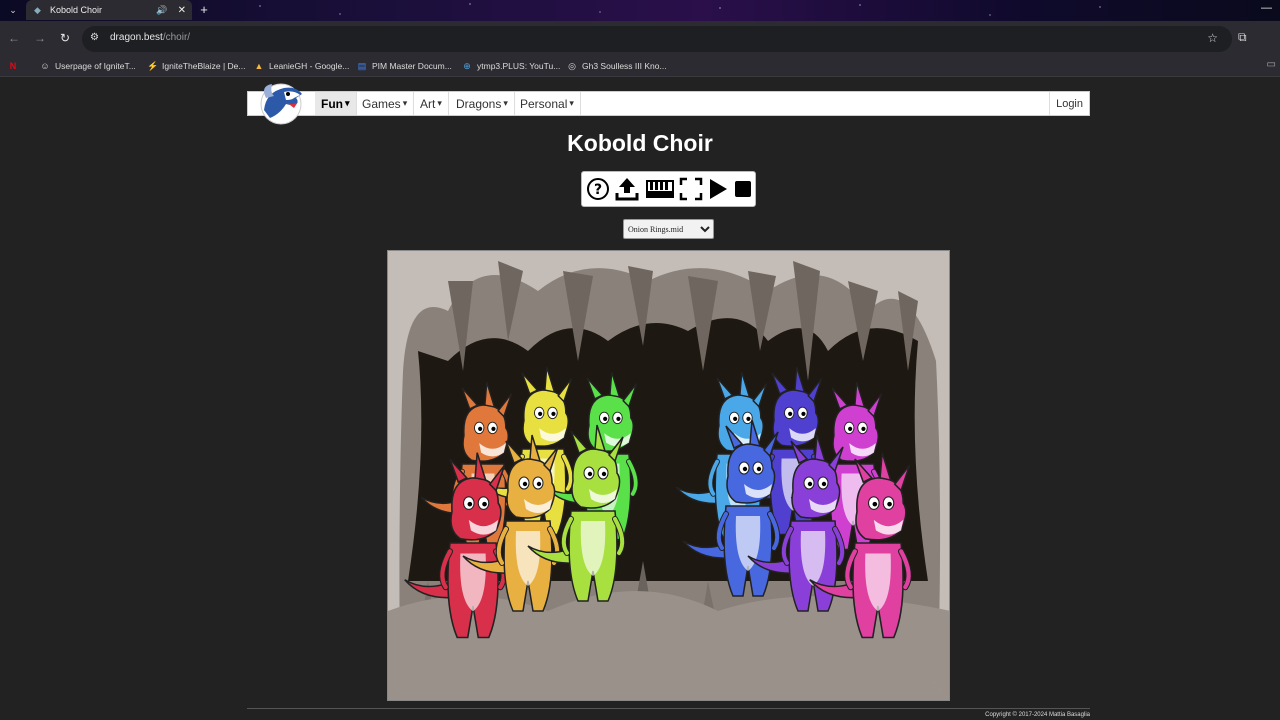  I want to click on stop-icon, so click(743, 189).